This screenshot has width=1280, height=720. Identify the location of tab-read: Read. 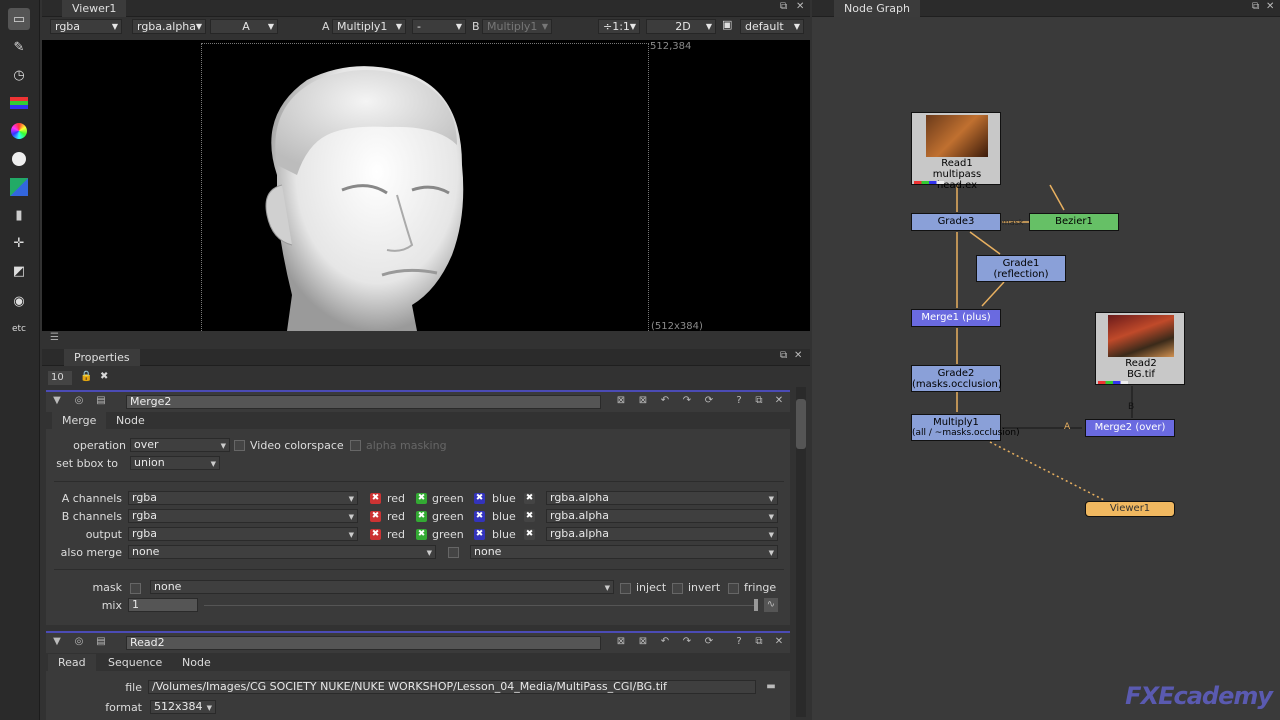
(72, 662).